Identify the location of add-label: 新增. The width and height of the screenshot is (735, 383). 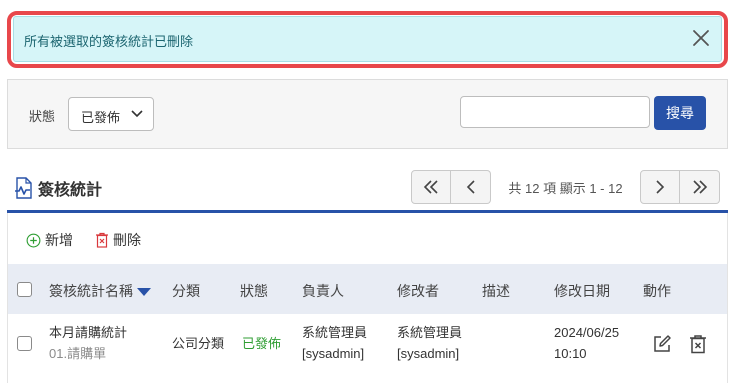
(59, 240).